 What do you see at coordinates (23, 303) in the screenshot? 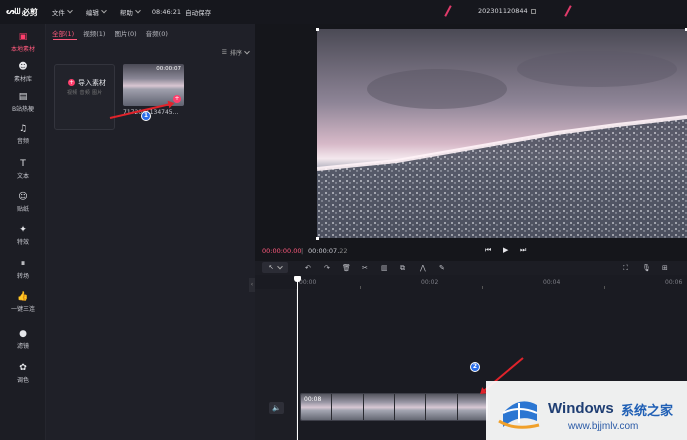
I see `rail-item-triple: 👍 一键三连` at bounding box center [23, 303].